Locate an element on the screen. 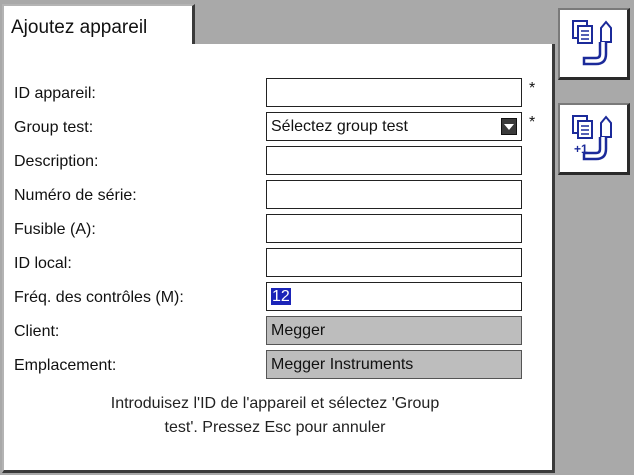 The height and width of the screenshot is (475, 634). label-id-appareil: ID appareil: is located at coordinates (55, 93).